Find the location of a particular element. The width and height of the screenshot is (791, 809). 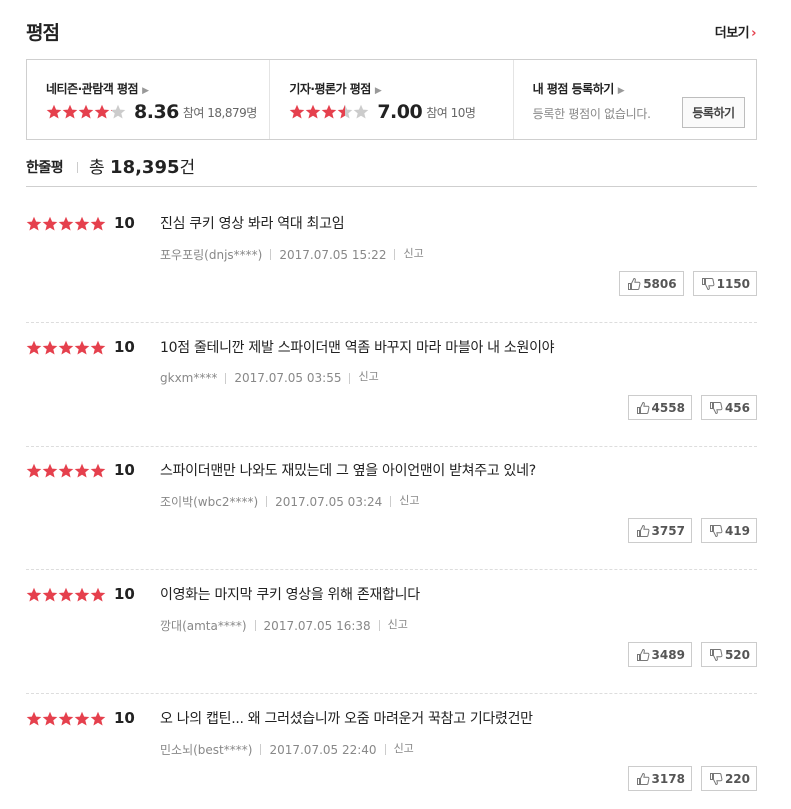

like-button: 3757 is located at coordinates (659, 530).